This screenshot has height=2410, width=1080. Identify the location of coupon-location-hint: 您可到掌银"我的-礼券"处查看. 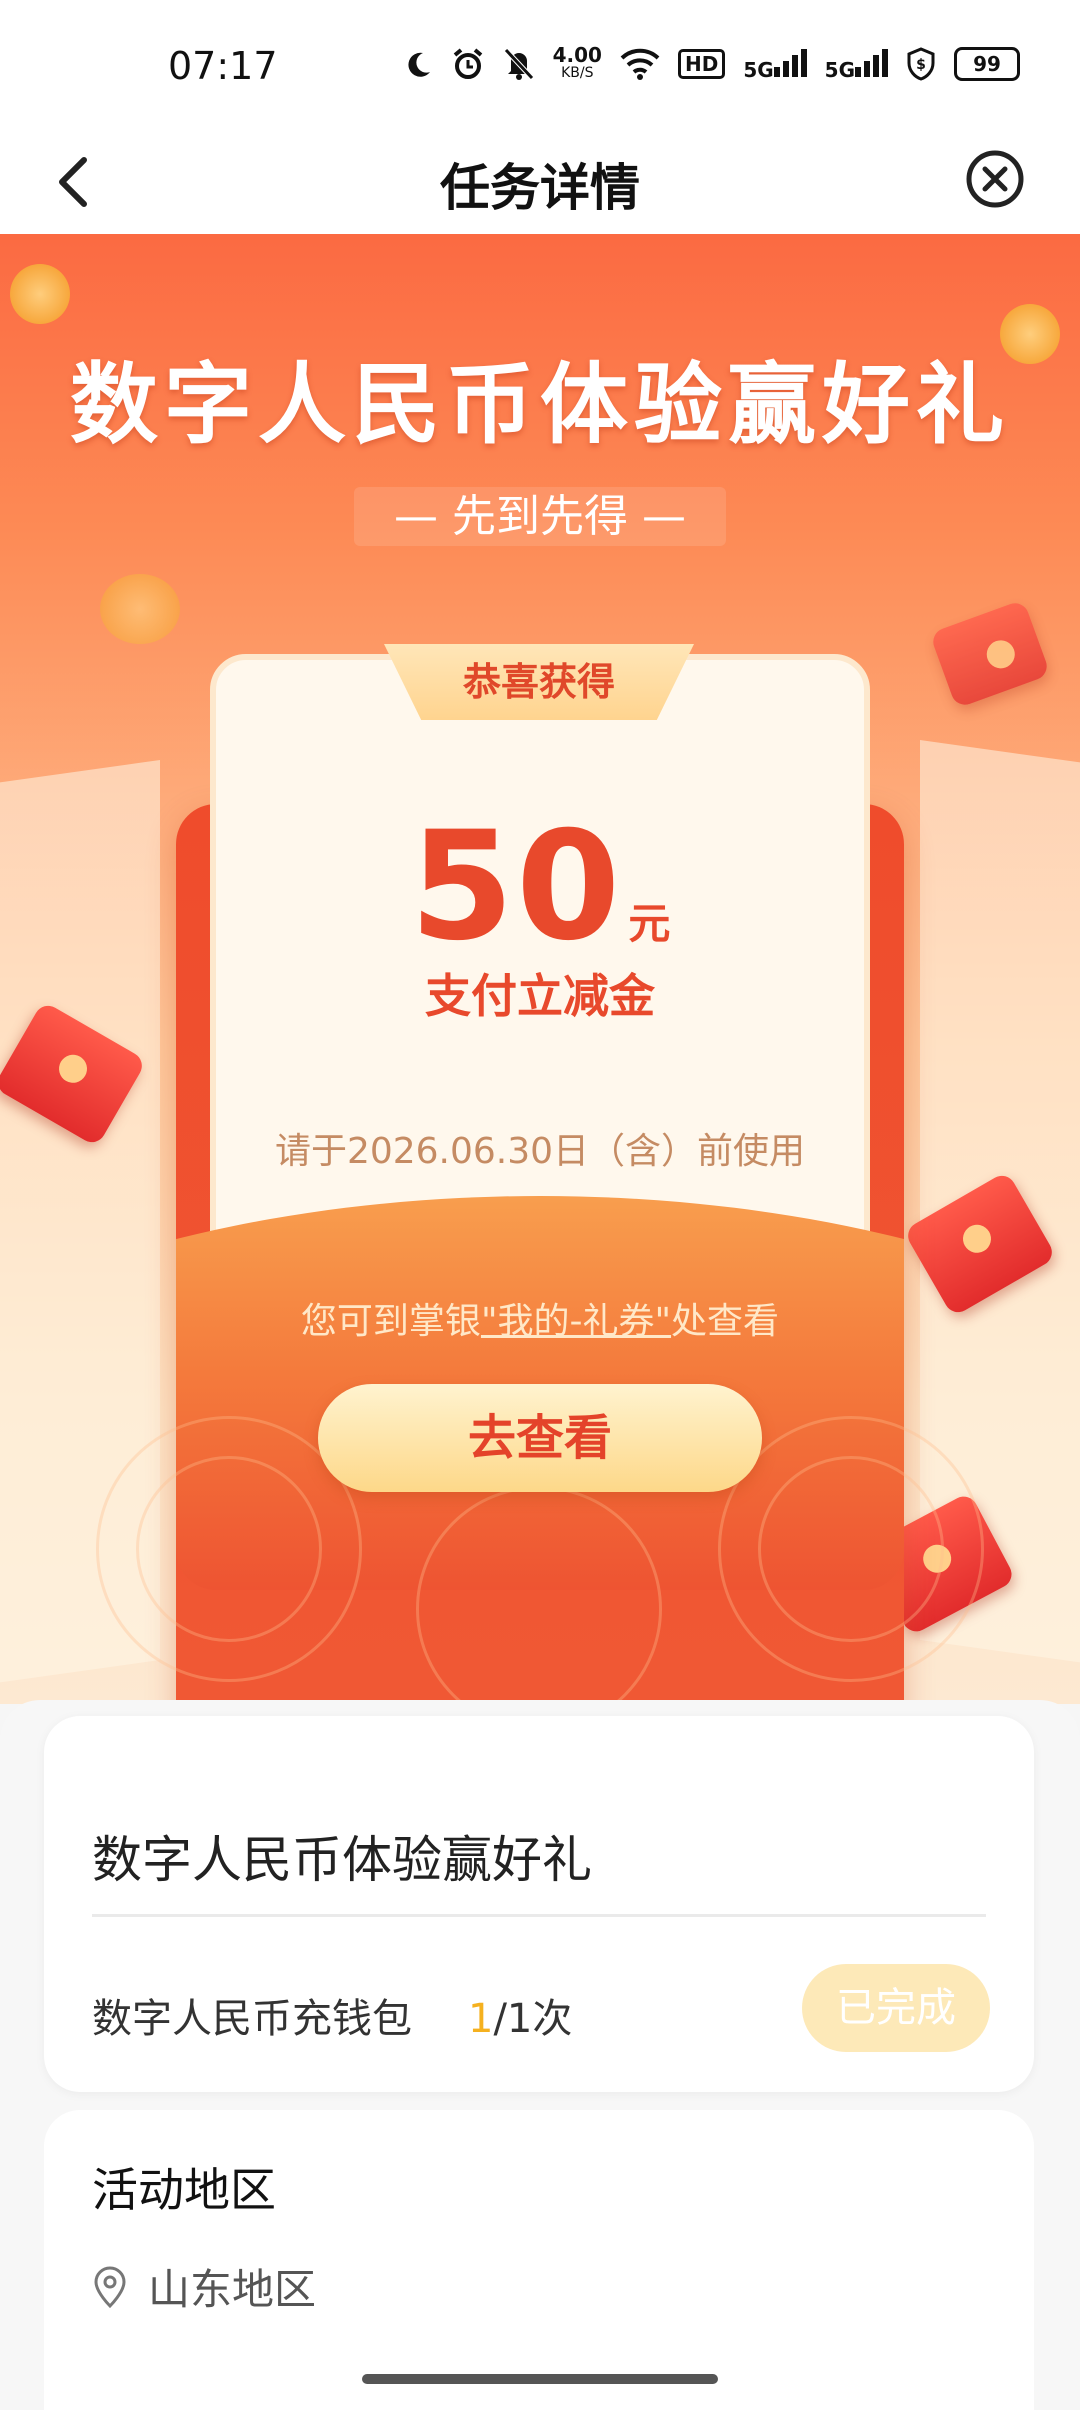
(540, 1318).